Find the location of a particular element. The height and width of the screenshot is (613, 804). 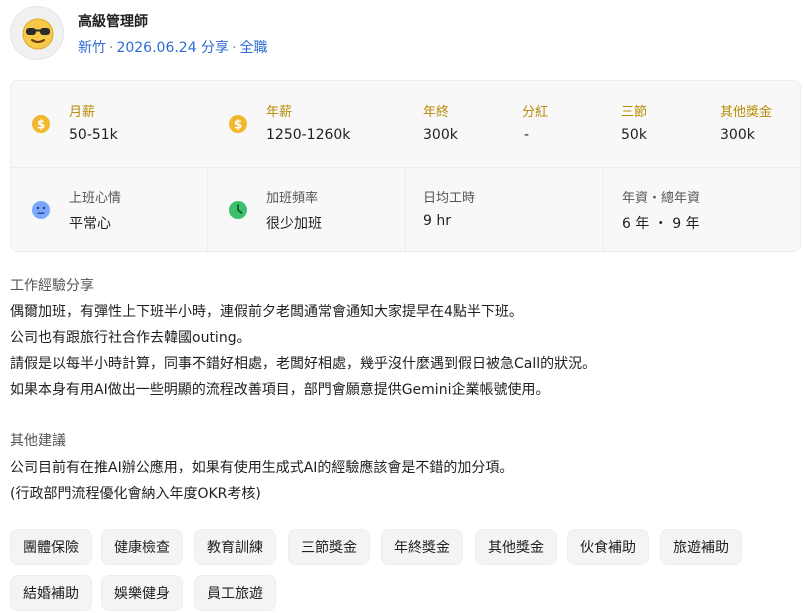

job-title: 高級管理師 is located at coordinates (113, 22).